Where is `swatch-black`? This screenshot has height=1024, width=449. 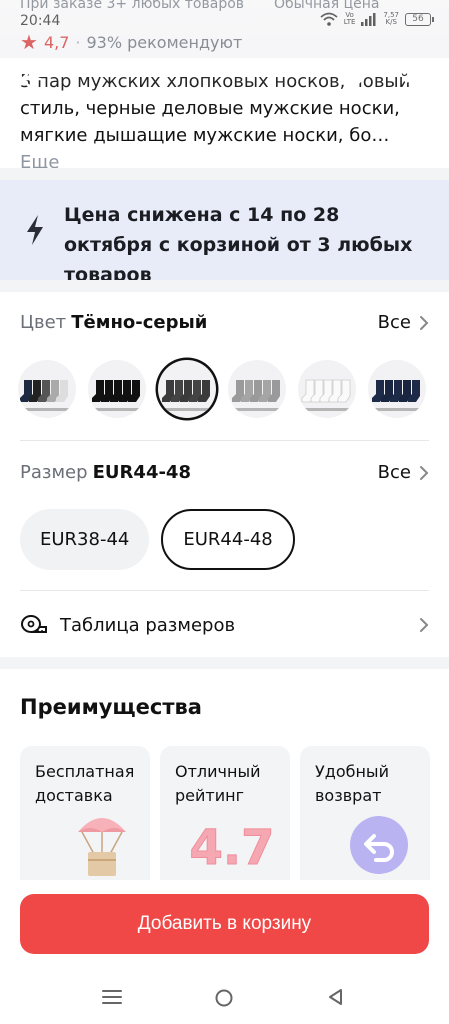 swatch-black is located at coordinates (117, 389).